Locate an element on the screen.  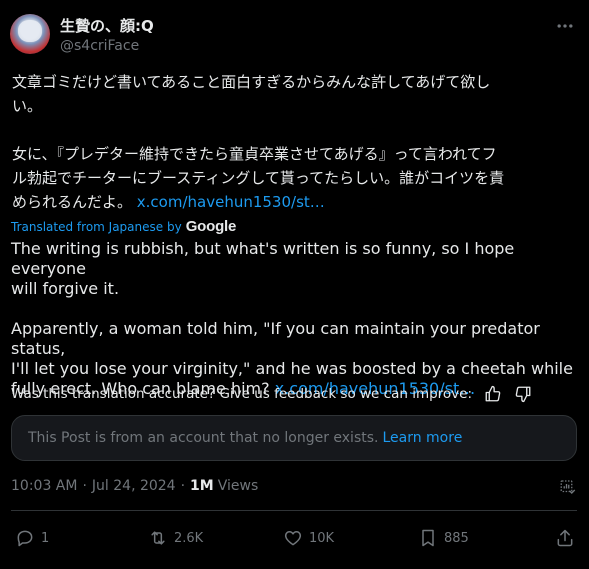
bookmark-button: 885 is located at coordinates (443, 538).